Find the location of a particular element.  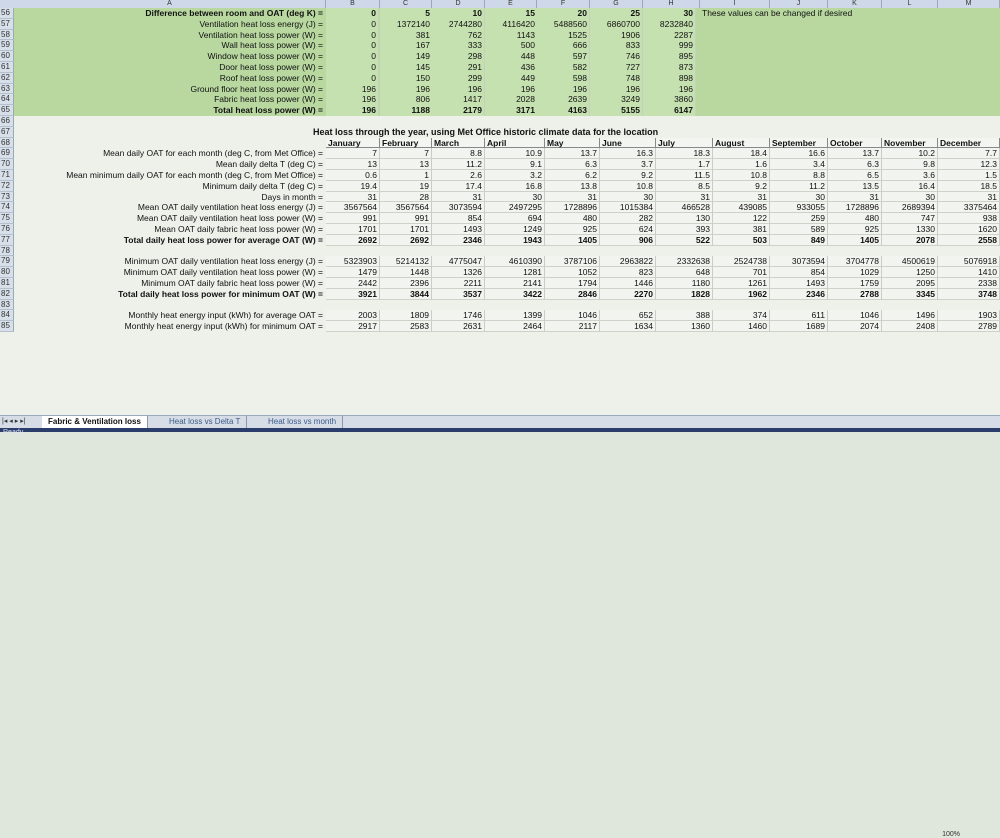

value-cell: 449 is located at coordinates (511, 78).